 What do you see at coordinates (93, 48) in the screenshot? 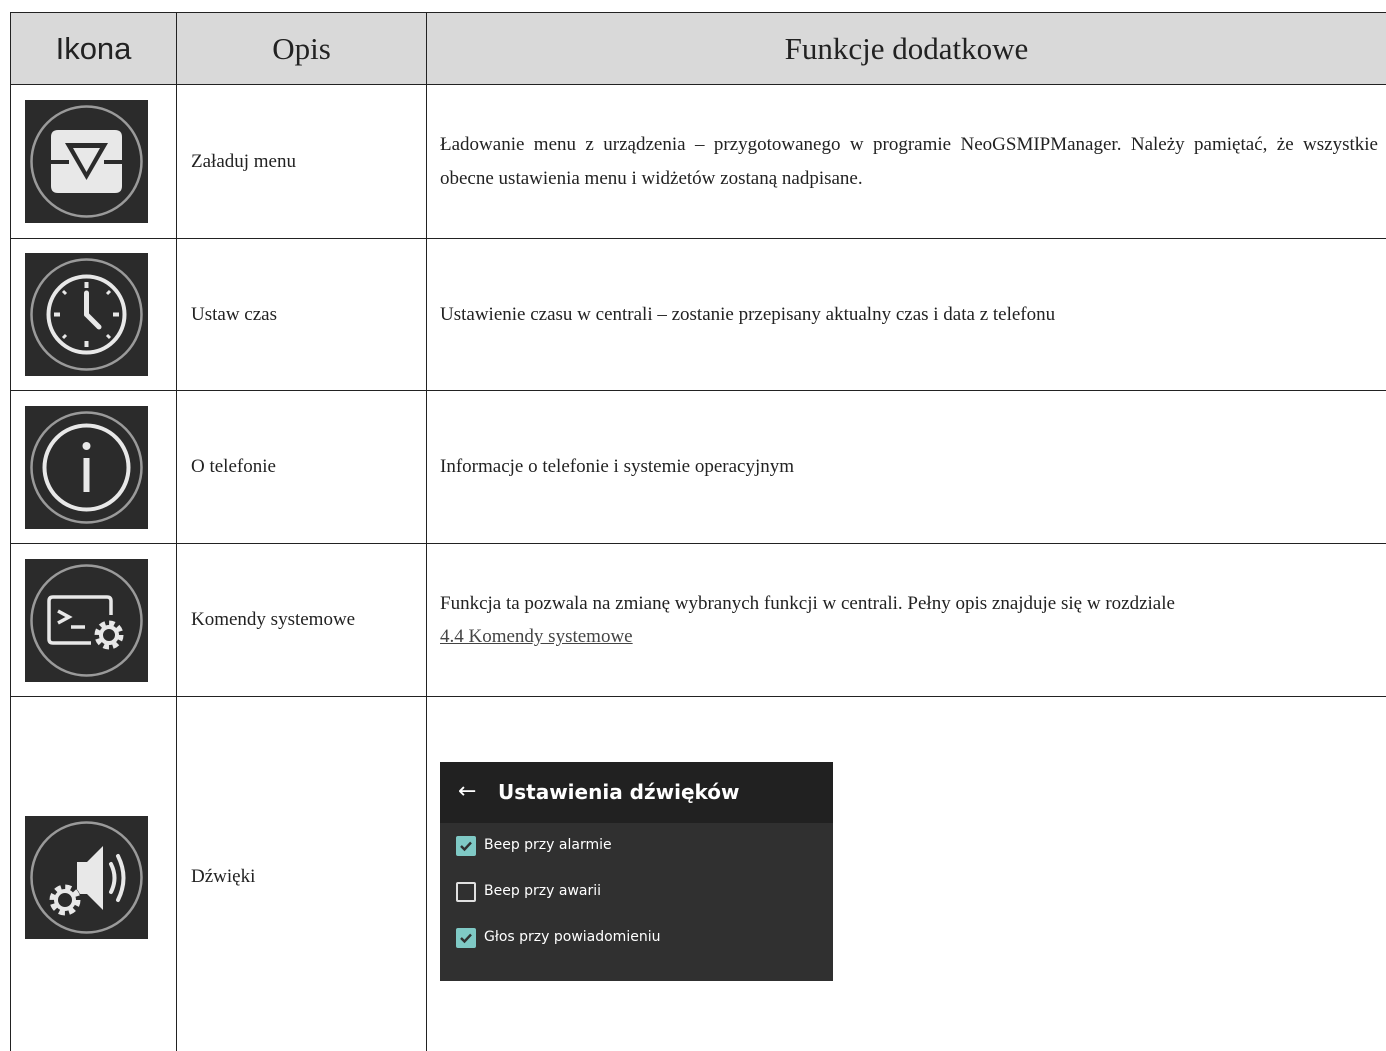
I see `header-icon: Ikona` at bounding box center [93, 48].